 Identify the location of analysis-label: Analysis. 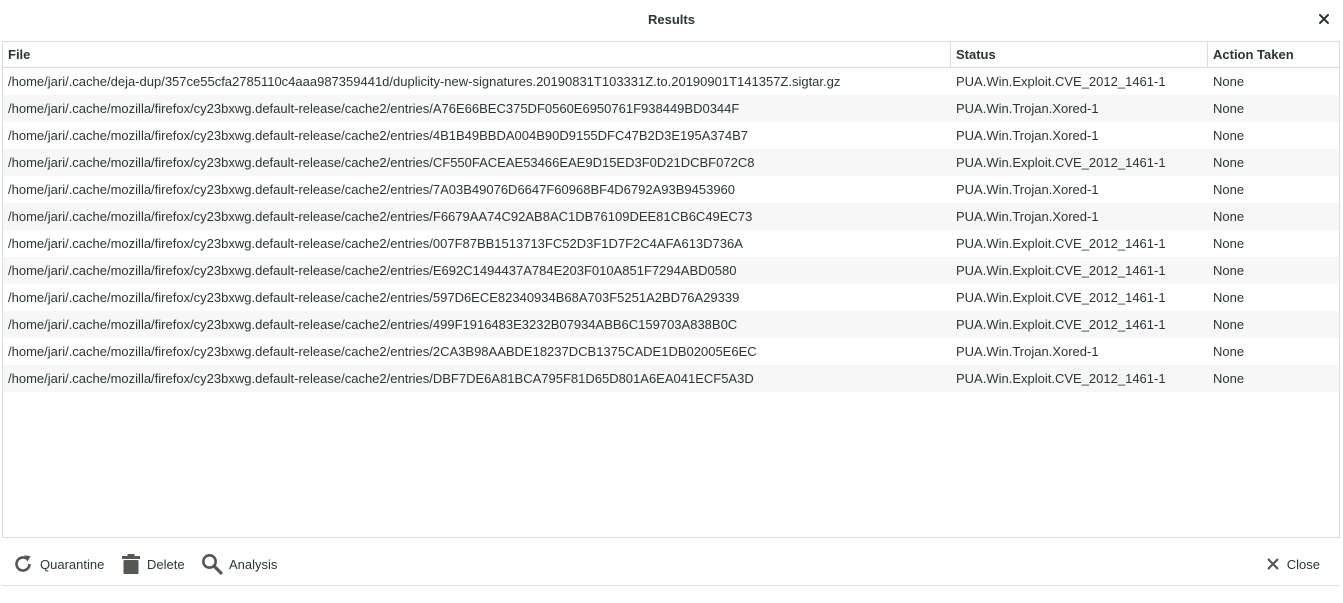
(253, 564).